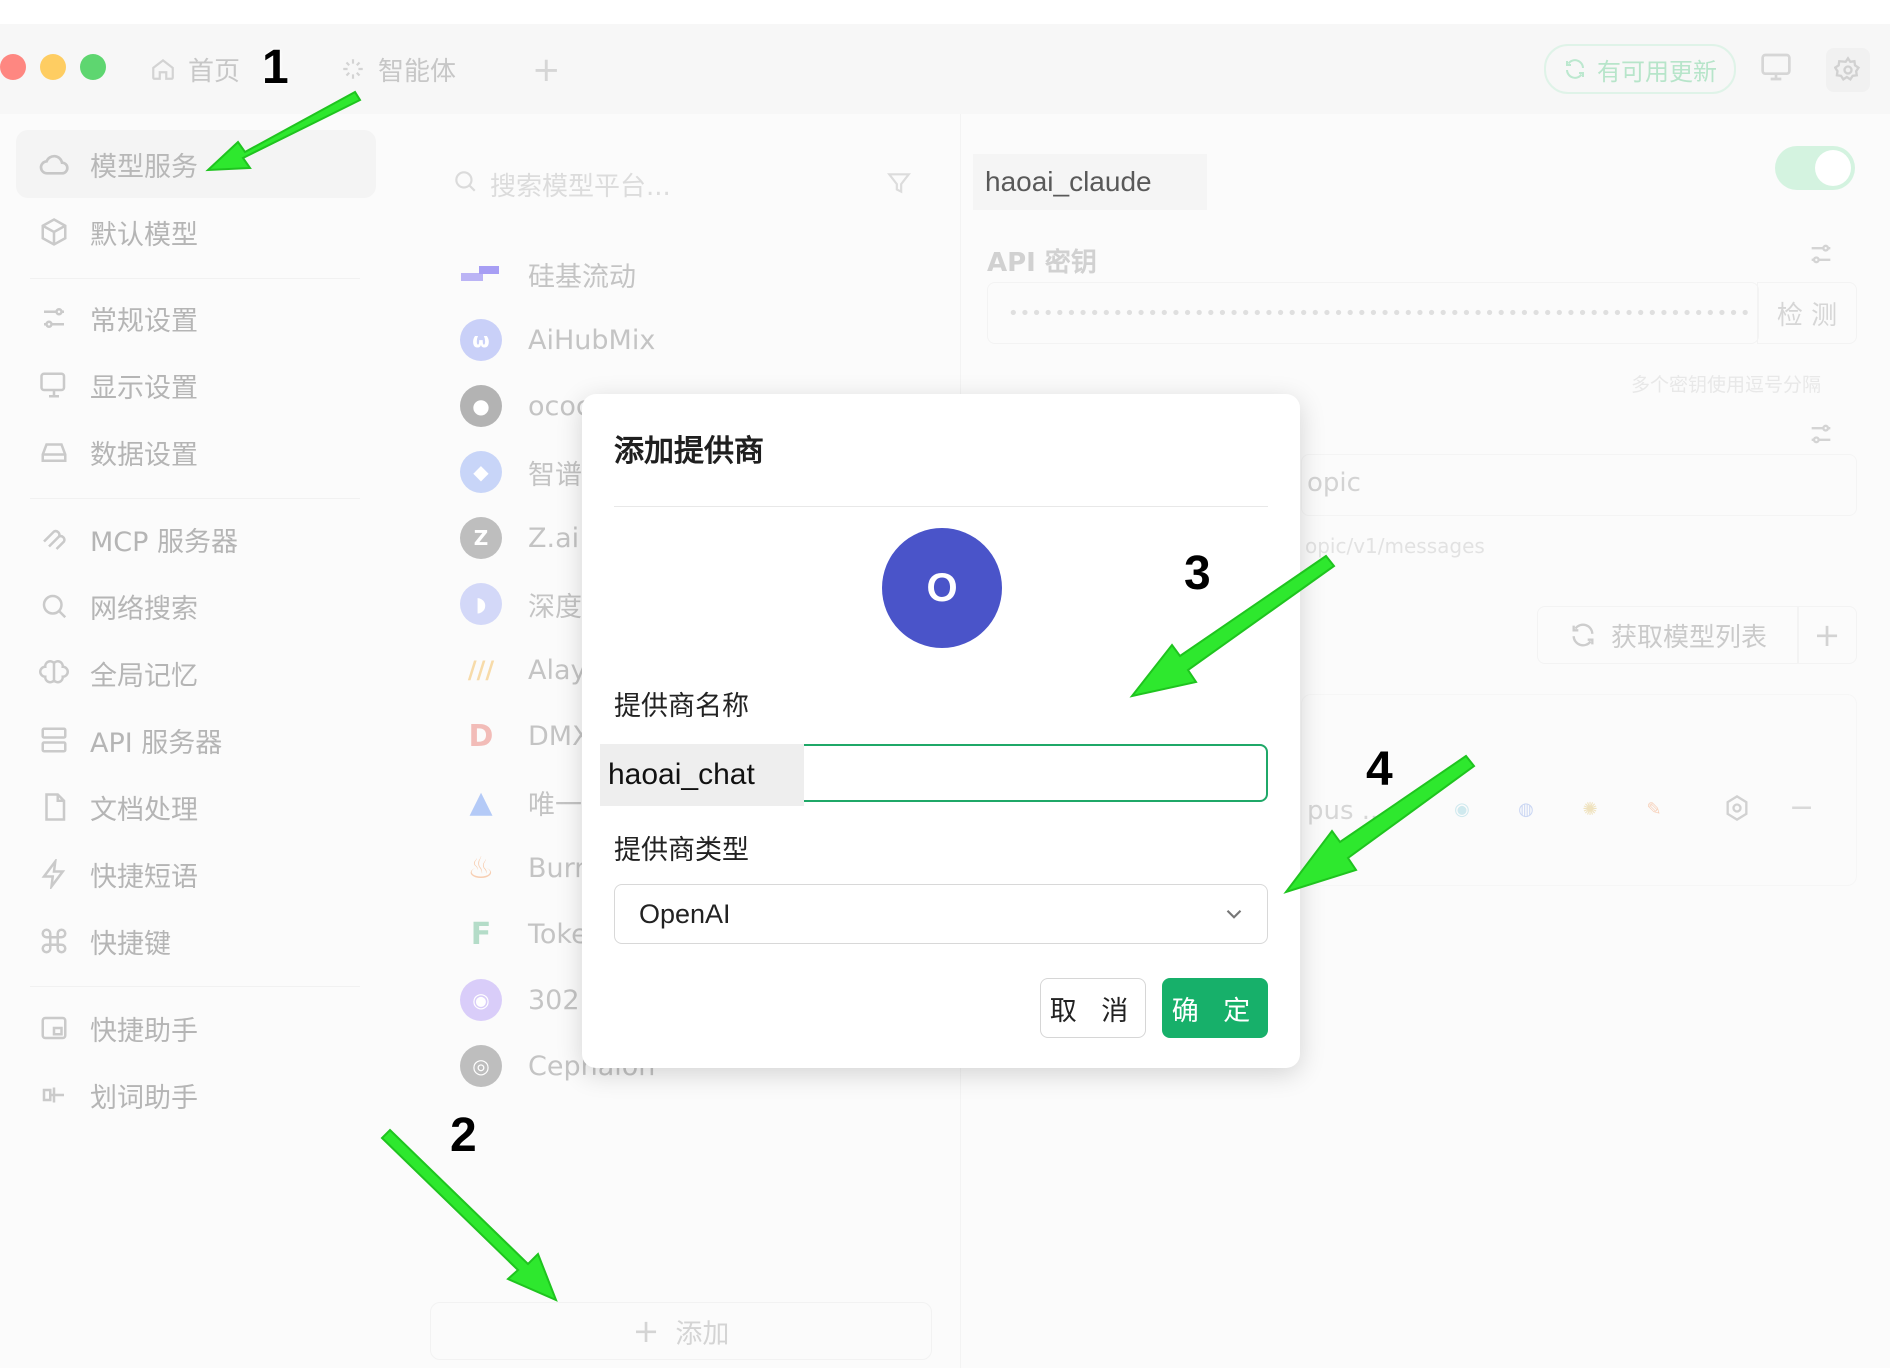 The image size is (1890, 1368). What do you see at coordinates (144, 609) in the screenshot?
I see `sidebar-item-label: 网络搜索` at bounding box center [144, 609].